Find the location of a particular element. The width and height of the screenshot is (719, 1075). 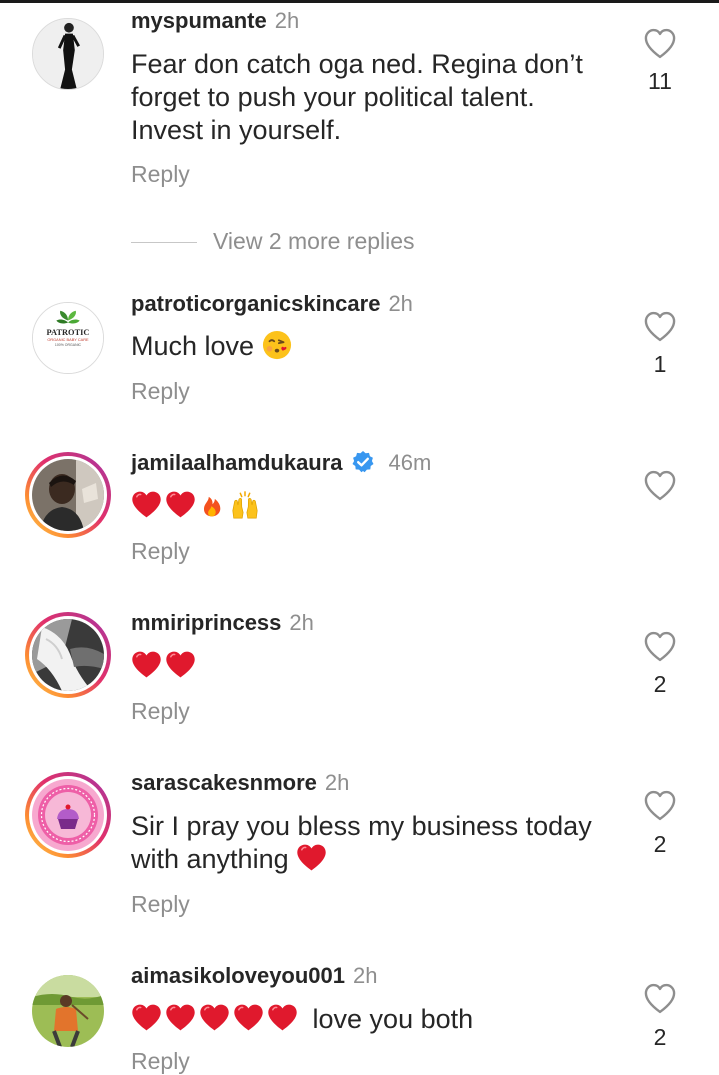

view-more-replies-button: View 2 more replies is located at coordinates (273, 241).